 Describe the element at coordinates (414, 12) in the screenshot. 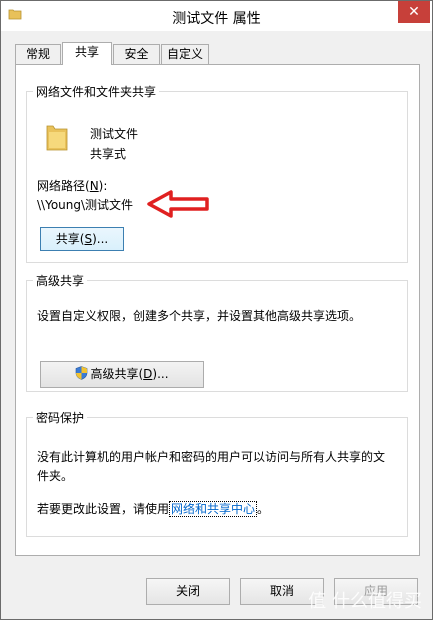

I see `close-window-button: ✕` at that location.